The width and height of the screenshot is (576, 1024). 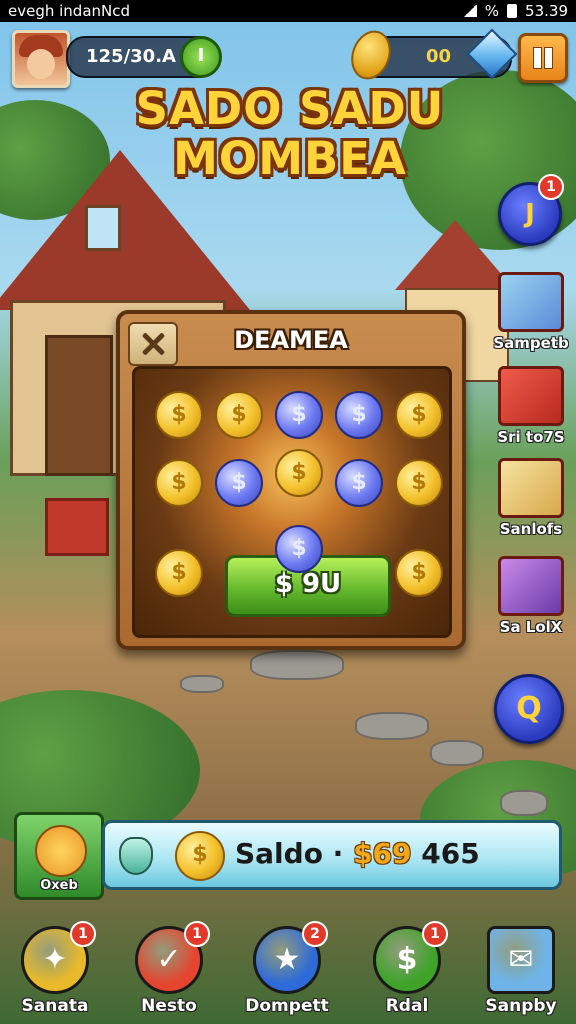 What do you see at coordinates (531, 627) in the screenshot?
I see `side-menu-label: Sa LolX` at bounding box center [531, 627].